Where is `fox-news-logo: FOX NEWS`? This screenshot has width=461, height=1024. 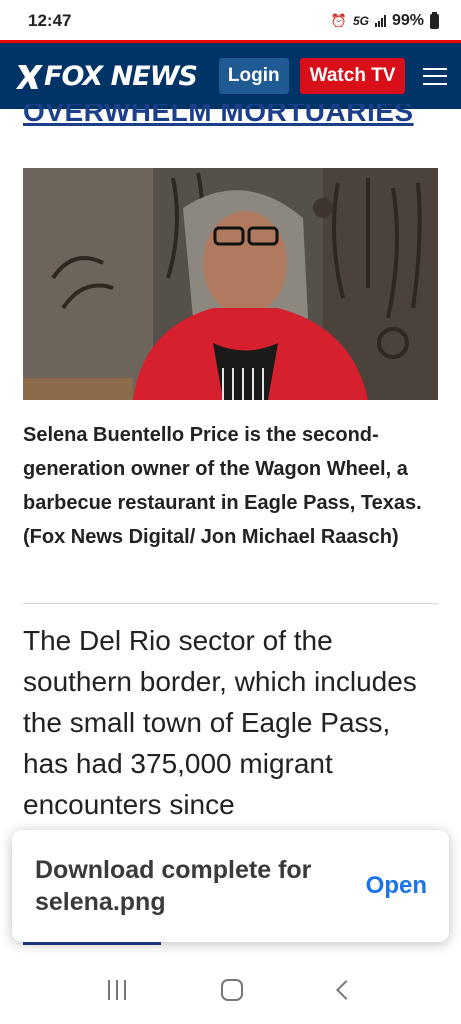
fox-news-logo: FOX NEWS is located at coordinates (107, 76).